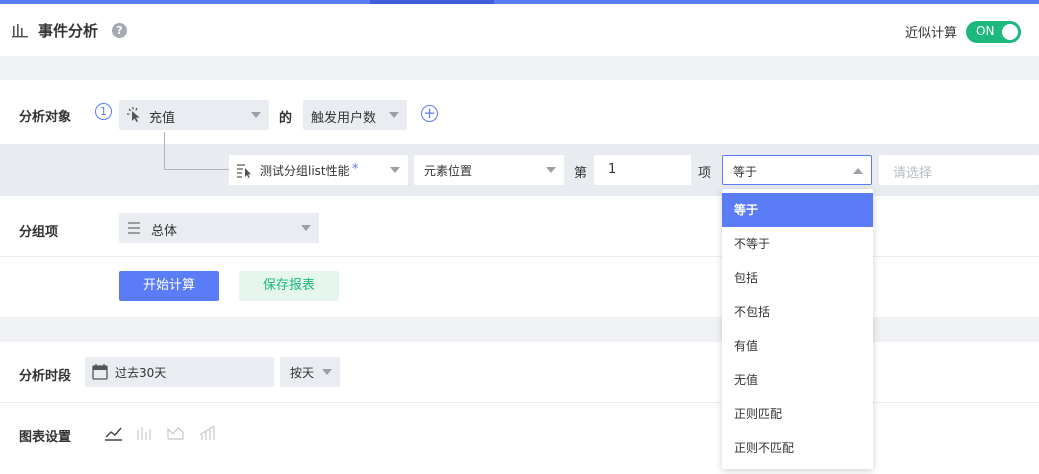 The image size is (1039, 474). What do you see at coordinates (797, 414) in the screenshot?
I see `operator-option: 正则匹配` at bounding box center [797, 414].